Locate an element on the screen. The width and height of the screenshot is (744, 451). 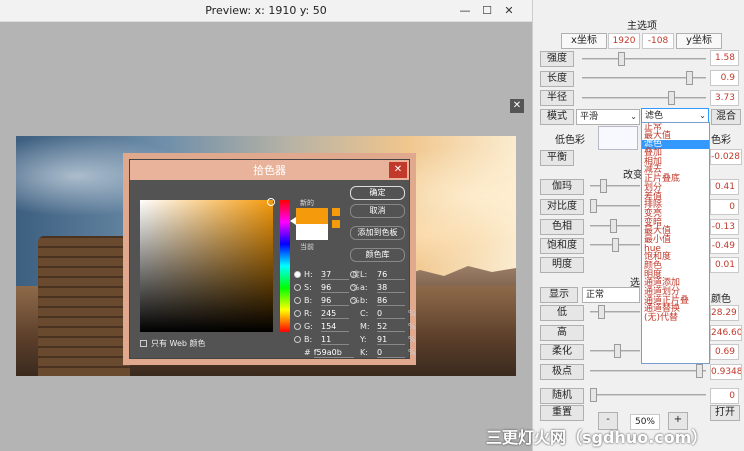
hue-panel-slider is located at coordinates (615, 226).